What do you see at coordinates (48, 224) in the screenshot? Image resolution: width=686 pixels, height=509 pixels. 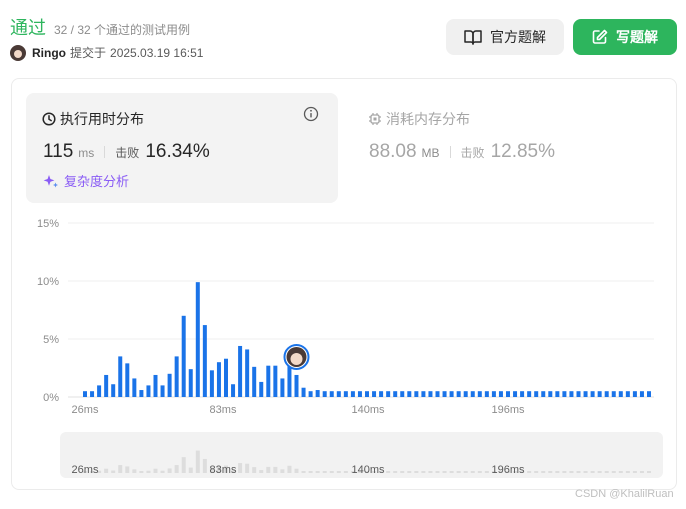 I see `y-tick-label: 15%` at bounding box center [48, 224].